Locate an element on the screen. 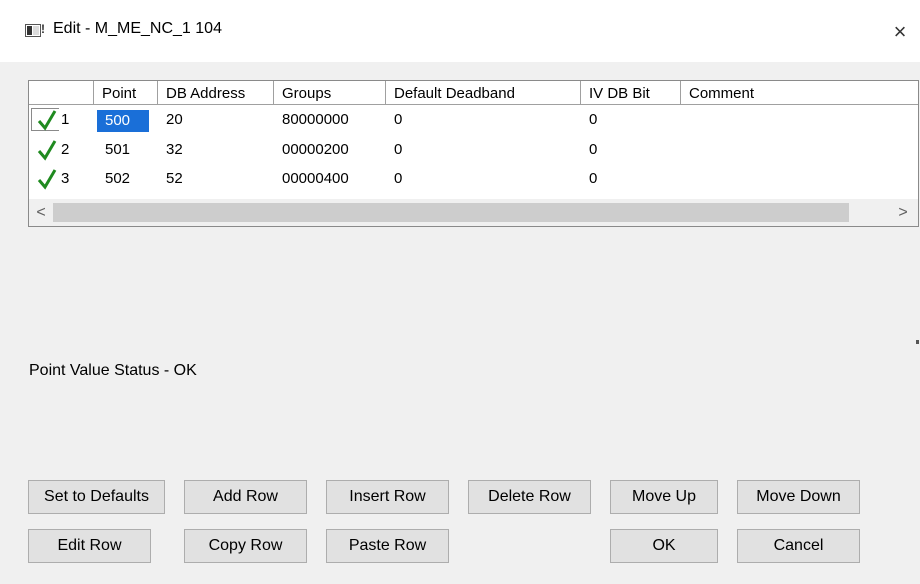 The height and width of the screenshot is (584, 920). button-label: OK is located at coordinates (664, 545).